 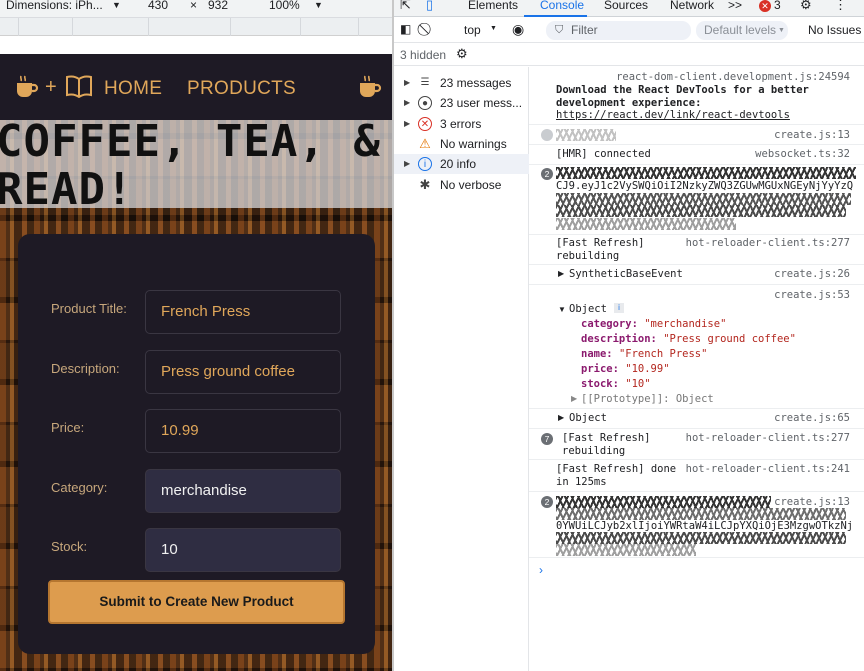 I want to click on inspect-icon: ⇱, so click(x=405, y=6).